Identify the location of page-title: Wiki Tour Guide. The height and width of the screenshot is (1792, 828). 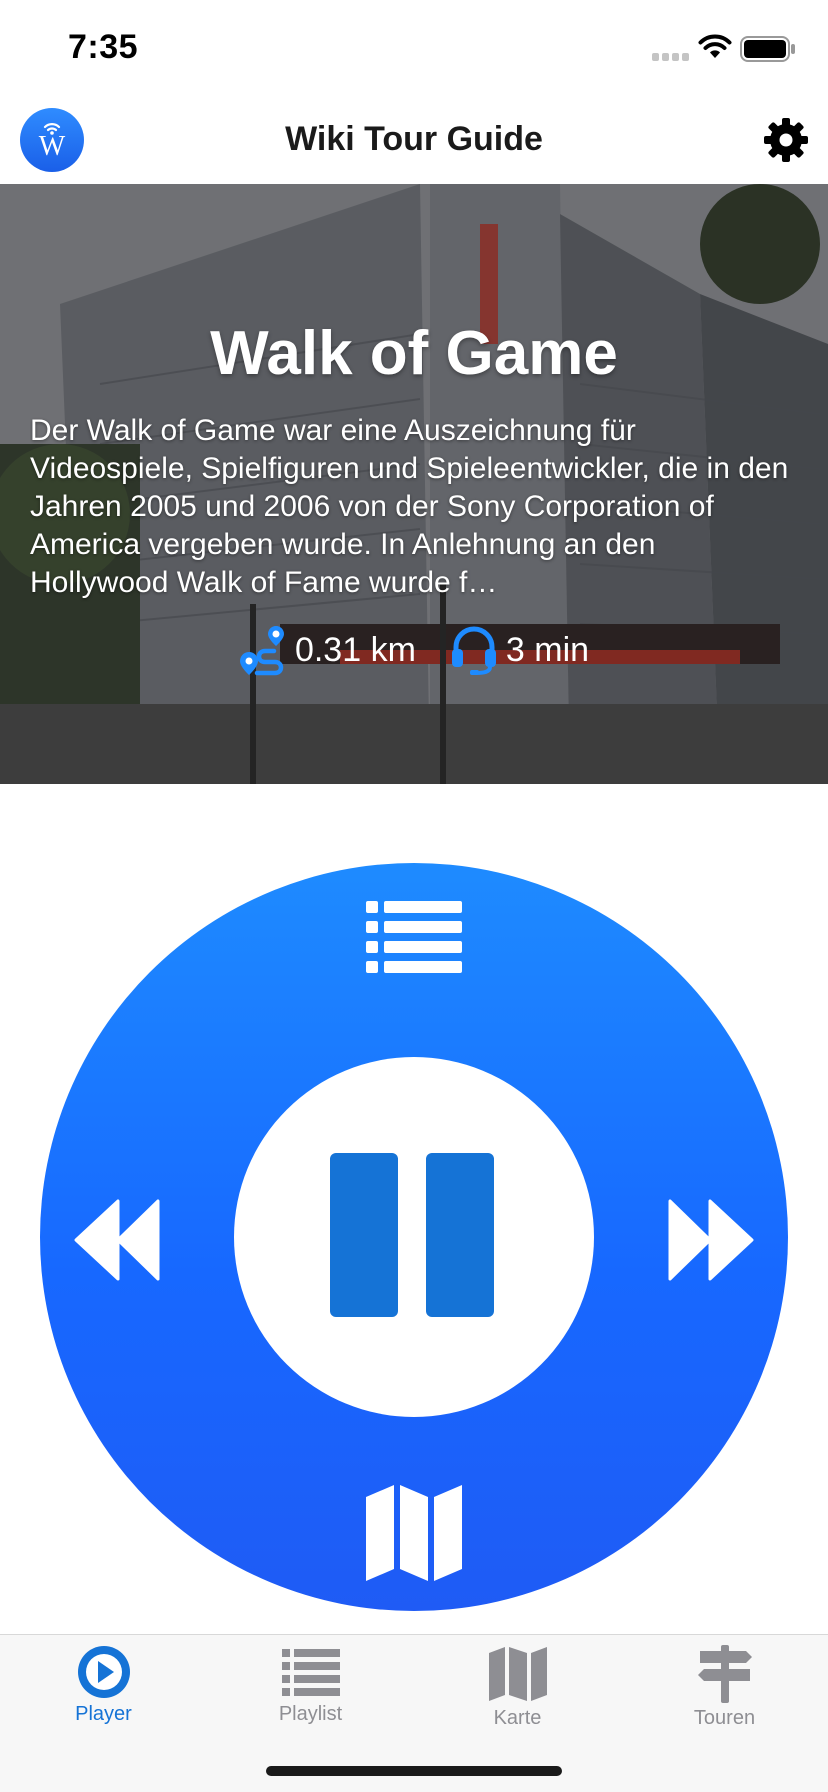
(414, 139).